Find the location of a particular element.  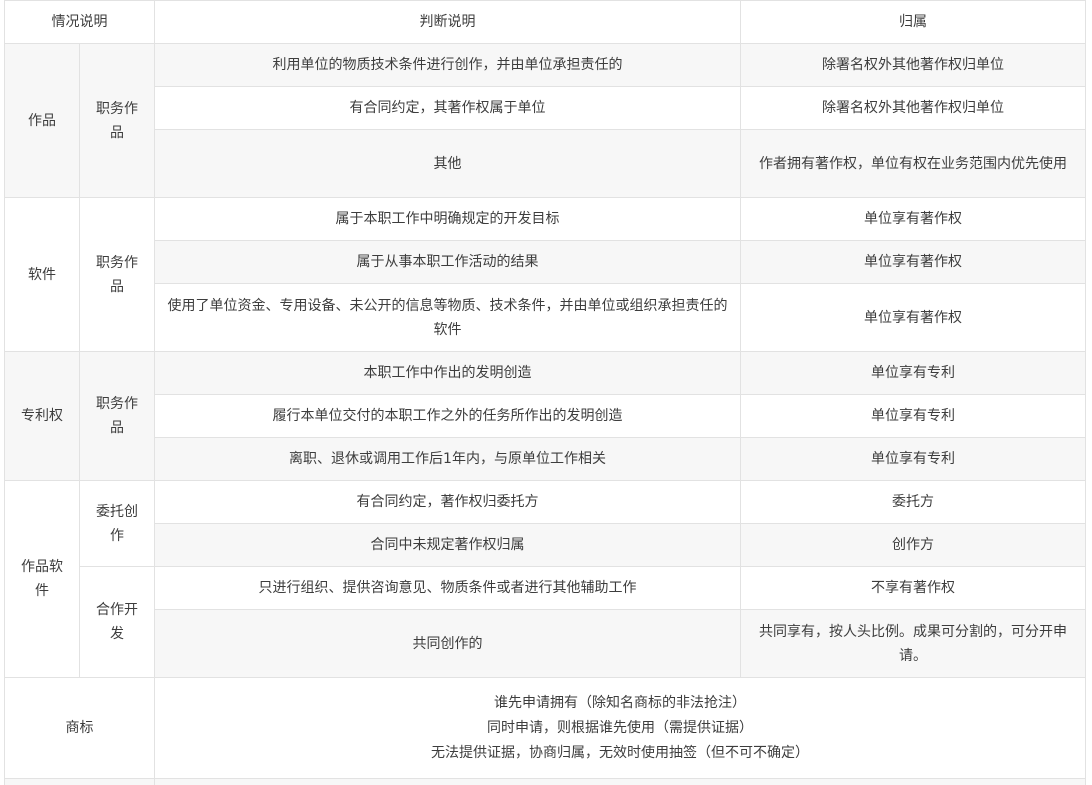

table-row: 合同中未规定著作权归属 创作方 is located at coordinates (545, 545).